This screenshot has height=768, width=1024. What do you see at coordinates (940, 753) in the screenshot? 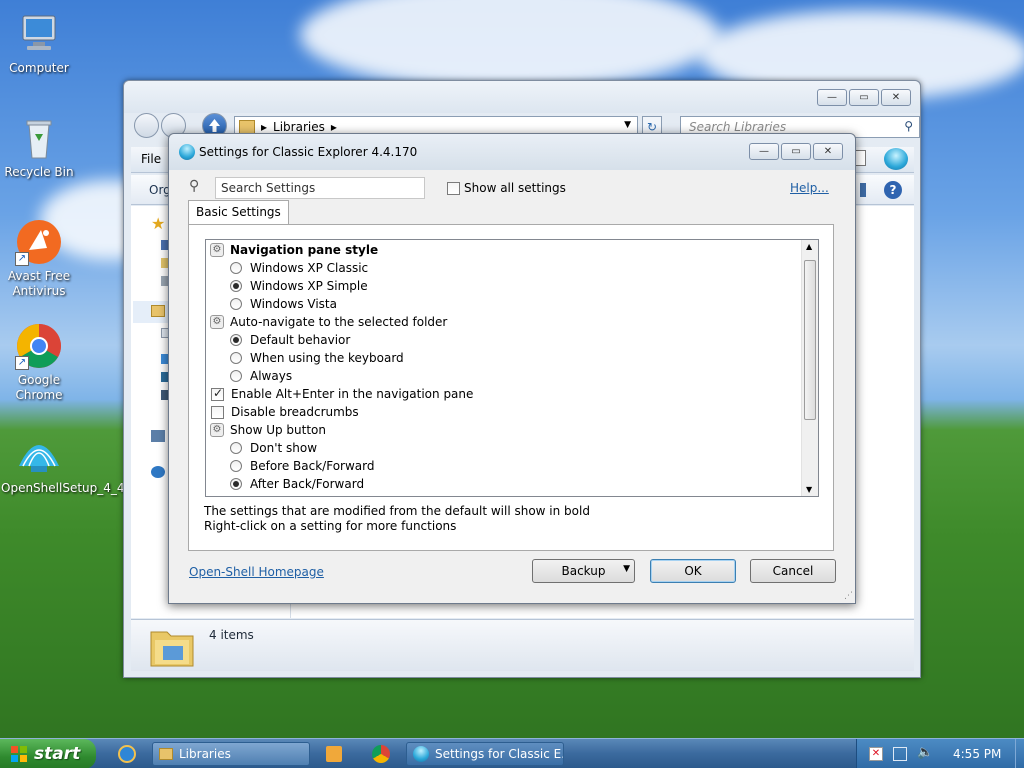
I see `system-tray: ✕ 🔈 4:55 PM` at bounding box center [940, 753].